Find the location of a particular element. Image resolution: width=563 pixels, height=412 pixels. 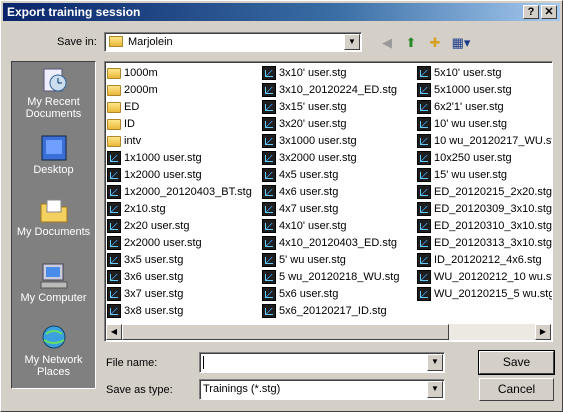

place-my-documents: My Documents is located at coordinates (53, 217).